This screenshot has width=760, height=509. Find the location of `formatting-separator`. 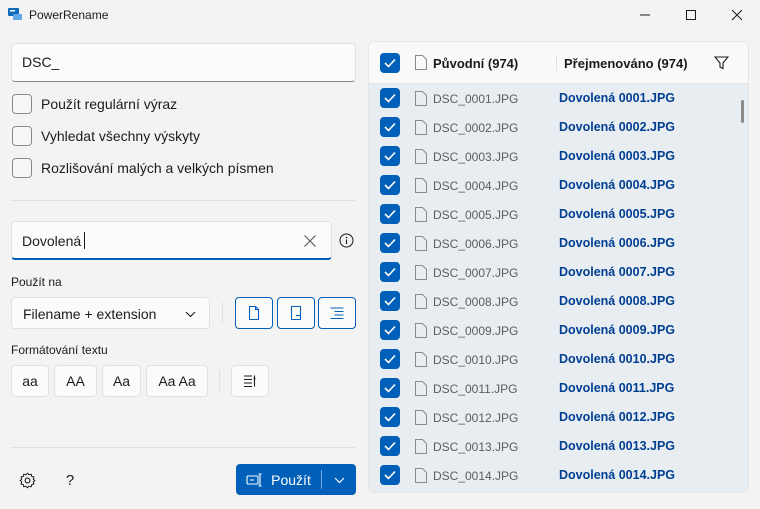

formatting-separator is located at coordinates (219, 381).